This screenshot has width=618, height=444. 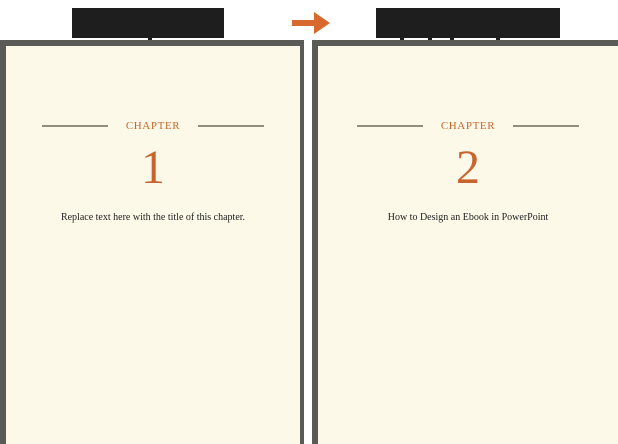 I want to click on before-label-redacted, so click(x=148, y=24).